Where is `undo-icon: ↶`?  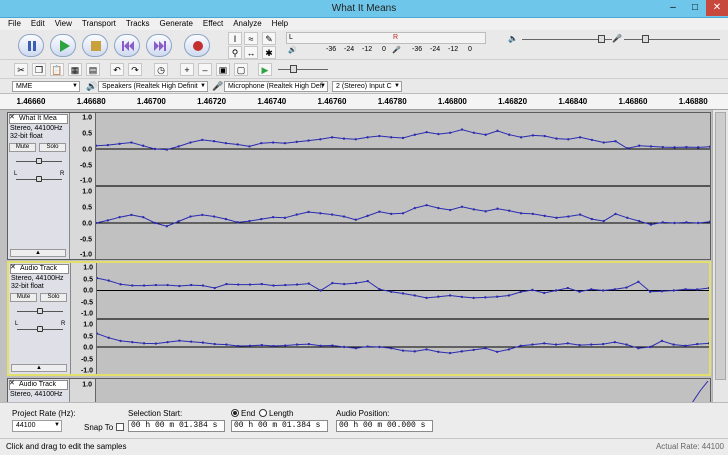 undo-icon: ↶ is located at coordinates (117, 69).